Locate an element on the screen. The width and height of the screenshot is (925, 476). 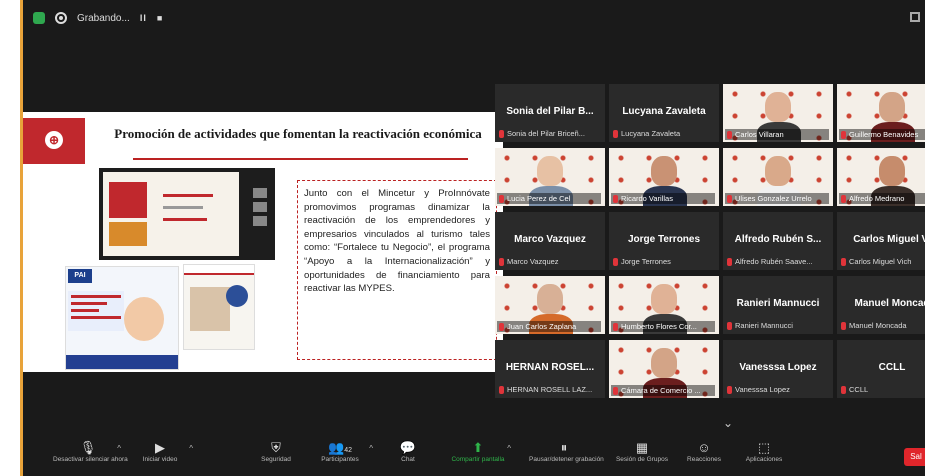
participant-tile: Alfredo Medrano is located at coordinates (881, 177).